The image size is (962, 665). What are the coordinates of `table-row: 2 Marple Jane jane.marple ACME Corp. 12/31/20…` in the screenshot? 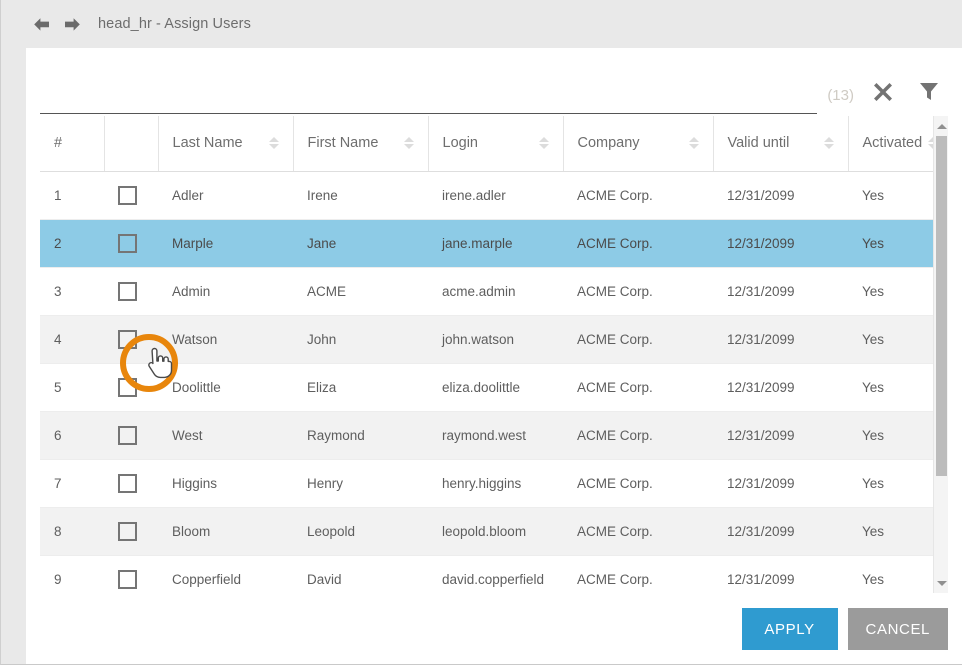 It's located at (486, 243).